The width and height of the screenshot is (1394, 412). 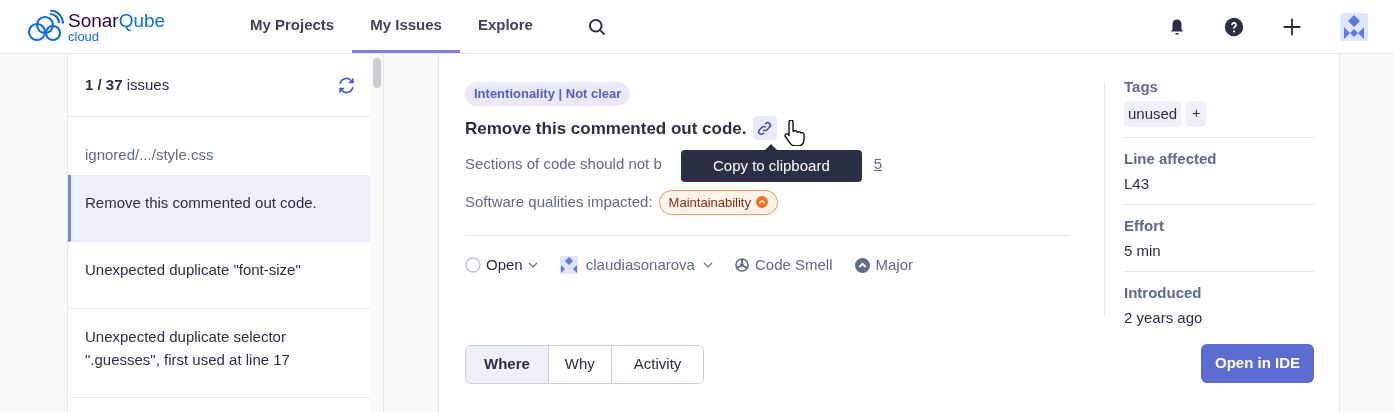 What do you see at coordinates (1164, 317) in the screenshot?
I see `field-value: 2 years ago` at bounding box center [1164, 317].